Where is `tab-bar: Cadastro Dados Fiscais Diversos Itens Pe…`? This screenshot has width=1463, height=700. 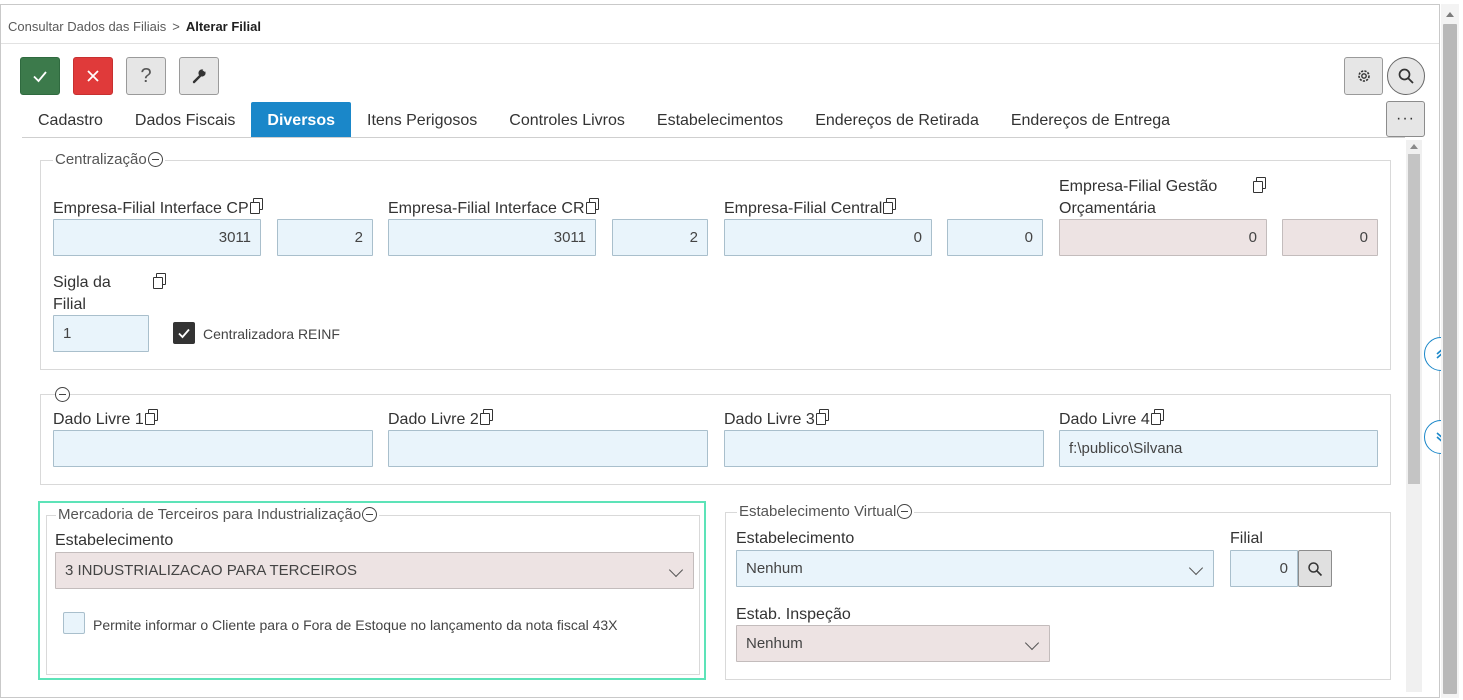 tab-bar: Cadastro Dados Fiscais Diversos Itens Pe… is located at coordinates (604, 119).